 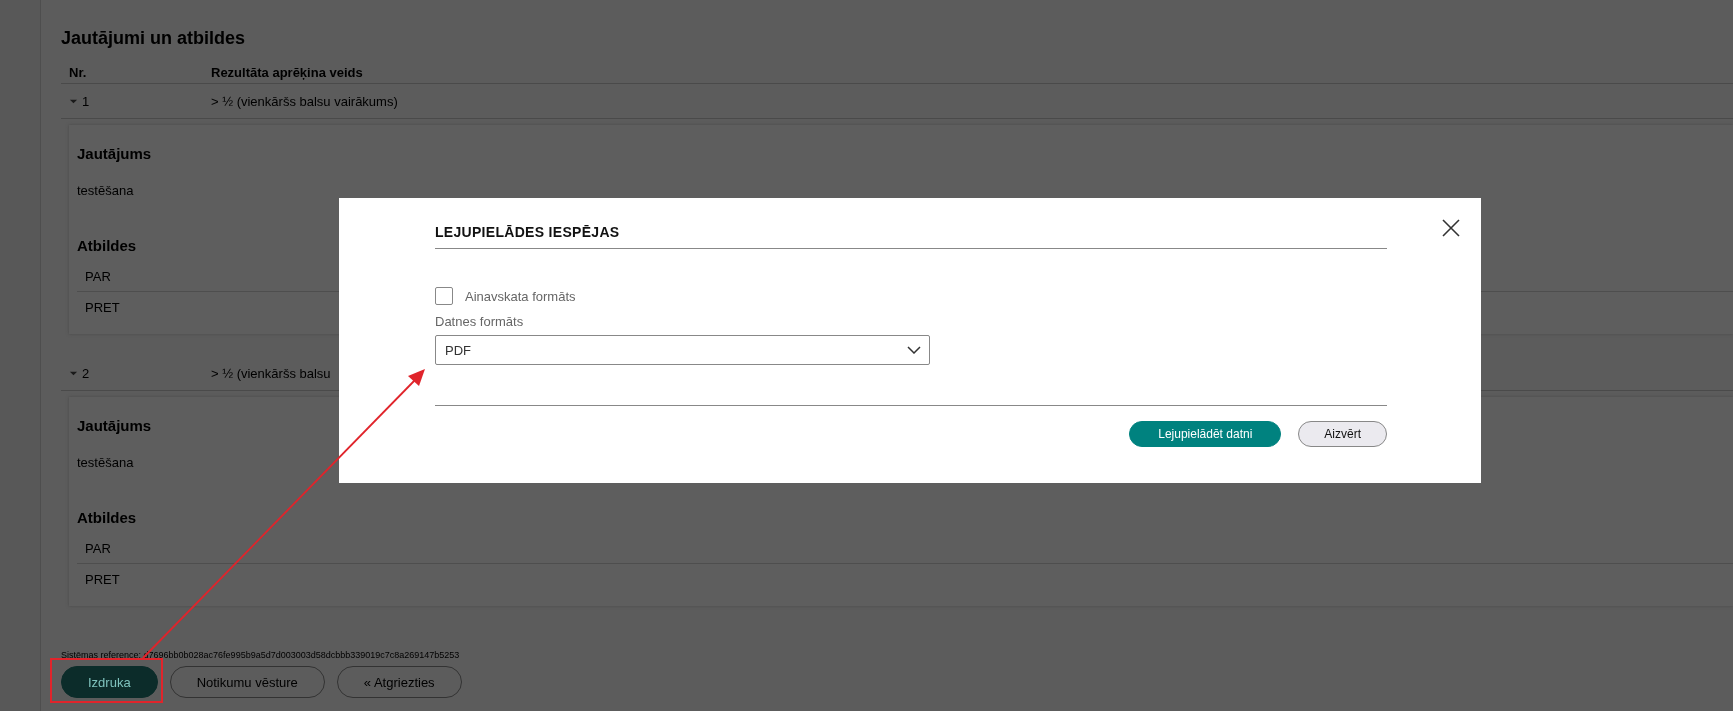 What do you see at coordinates (109, 682) in the screenshot?
I see `action-button: Izdruka` at bounding box center [109, 682].